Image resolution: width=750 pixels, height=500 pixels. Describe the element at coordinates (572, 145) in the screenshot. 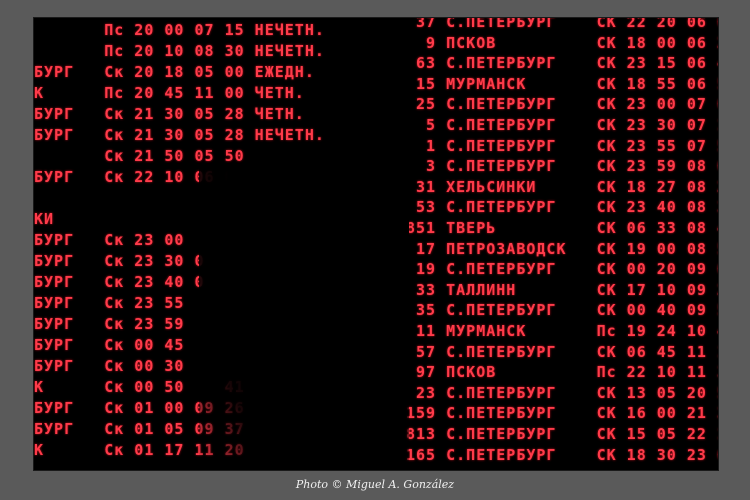

I see `board-row: 1 С.ПЕТЕРБУРГ СК 23 55 07 55 Е` at that location.